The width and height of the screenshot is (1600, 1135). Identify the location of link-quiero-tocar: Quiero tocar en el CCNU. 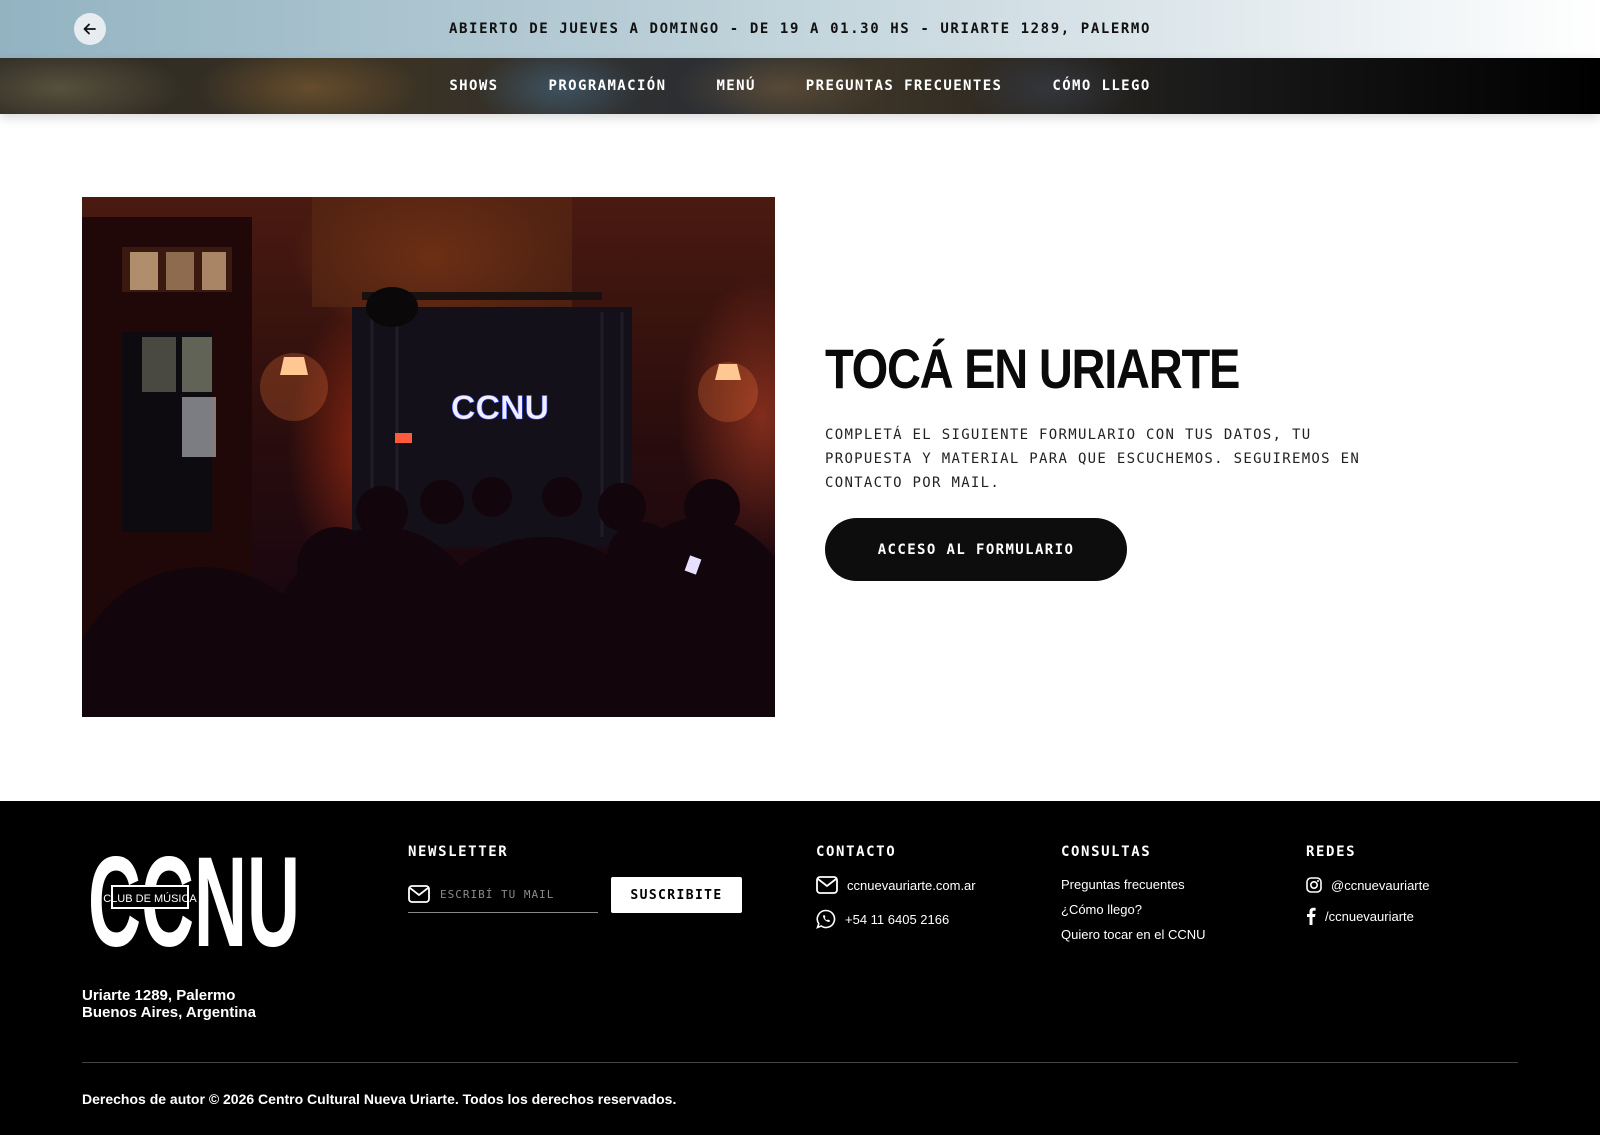
(1133, 934).